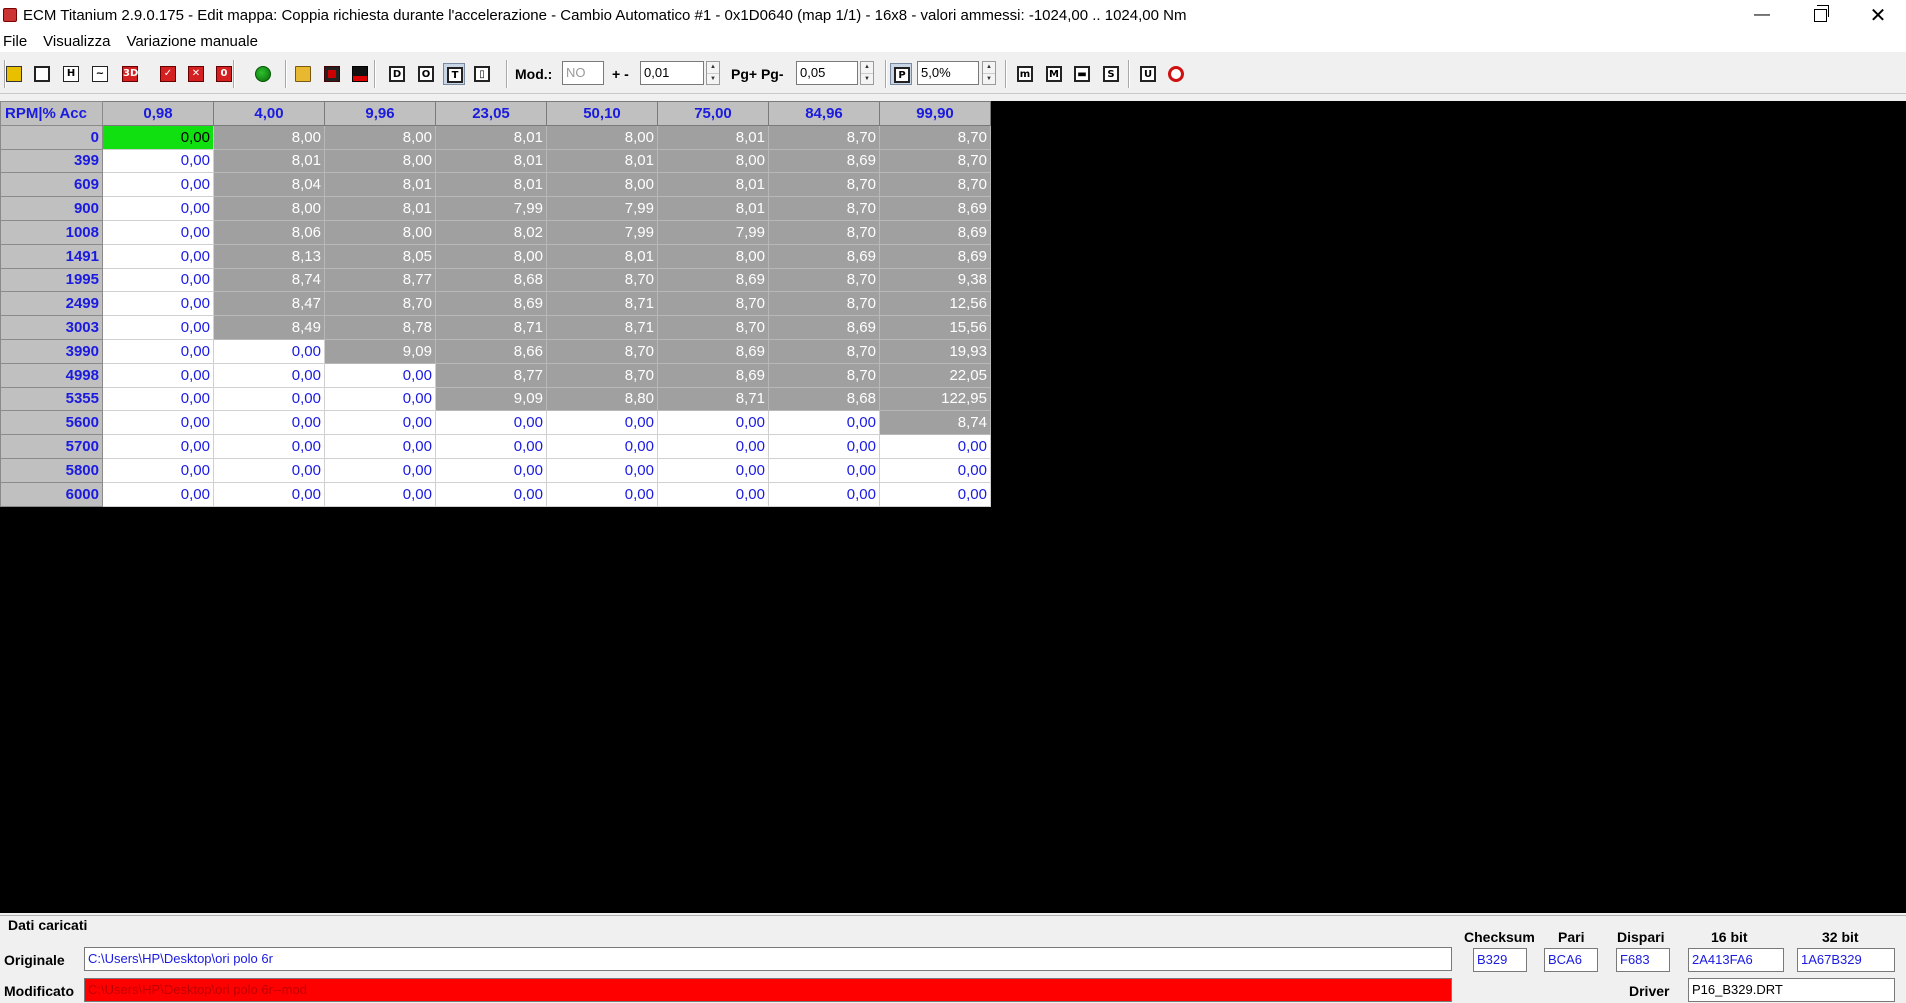 The height and width of the screenshot is (1003, 1906). Describe the element at coordinates (1054, 74) in the screenshot. I see `max-button: M` at that location.